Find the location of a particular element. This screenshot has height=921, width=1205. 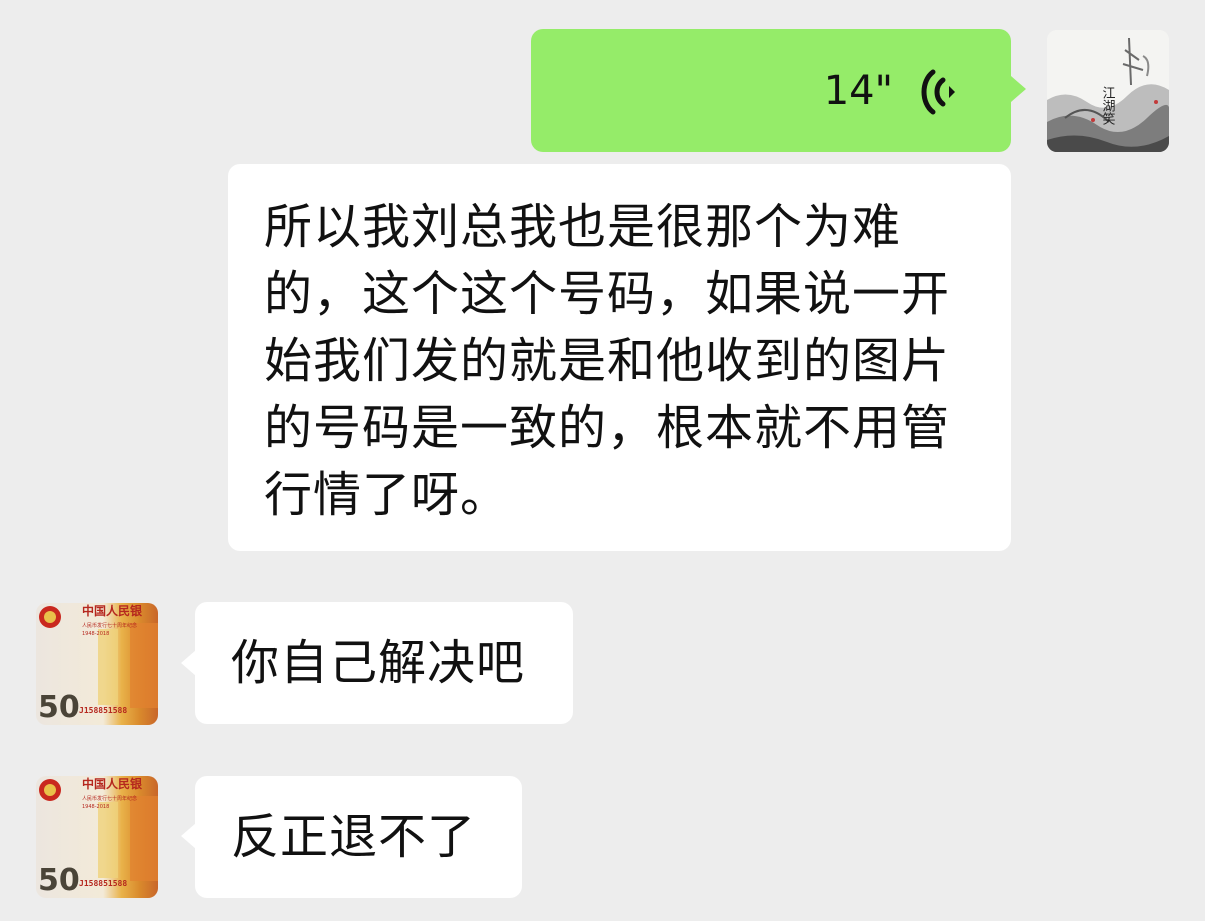

my-avatar: 江湖笑 is located at coordinates (1108, 91).